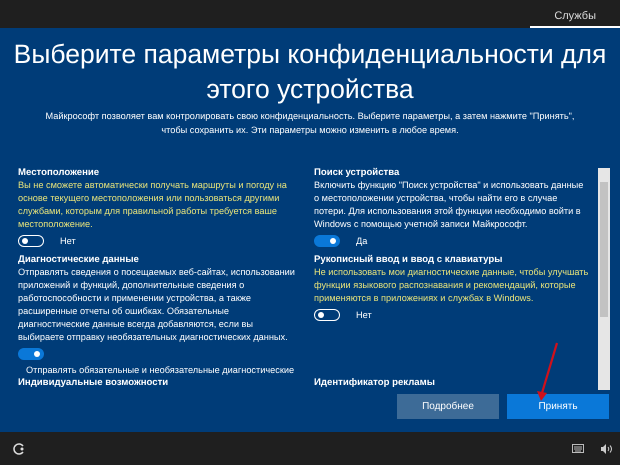 The height and width of the screenshot is (465, 620). What do you see at coordinates (604, 249) in the screenshot?
I see `scrollbar-thumb` at bounding box center [604, 249].